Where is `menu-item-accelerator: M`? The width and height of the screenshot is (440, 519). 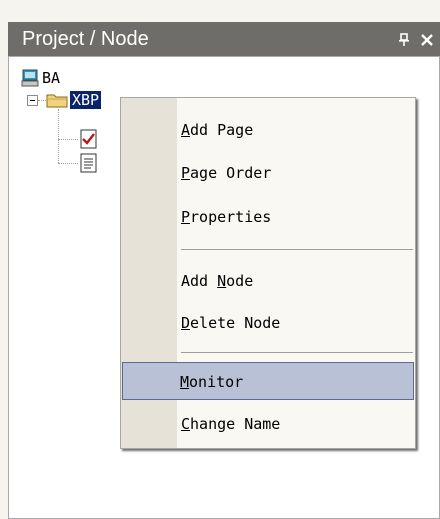 menu-item-accelerator: M is located at coordinates (185, 382).